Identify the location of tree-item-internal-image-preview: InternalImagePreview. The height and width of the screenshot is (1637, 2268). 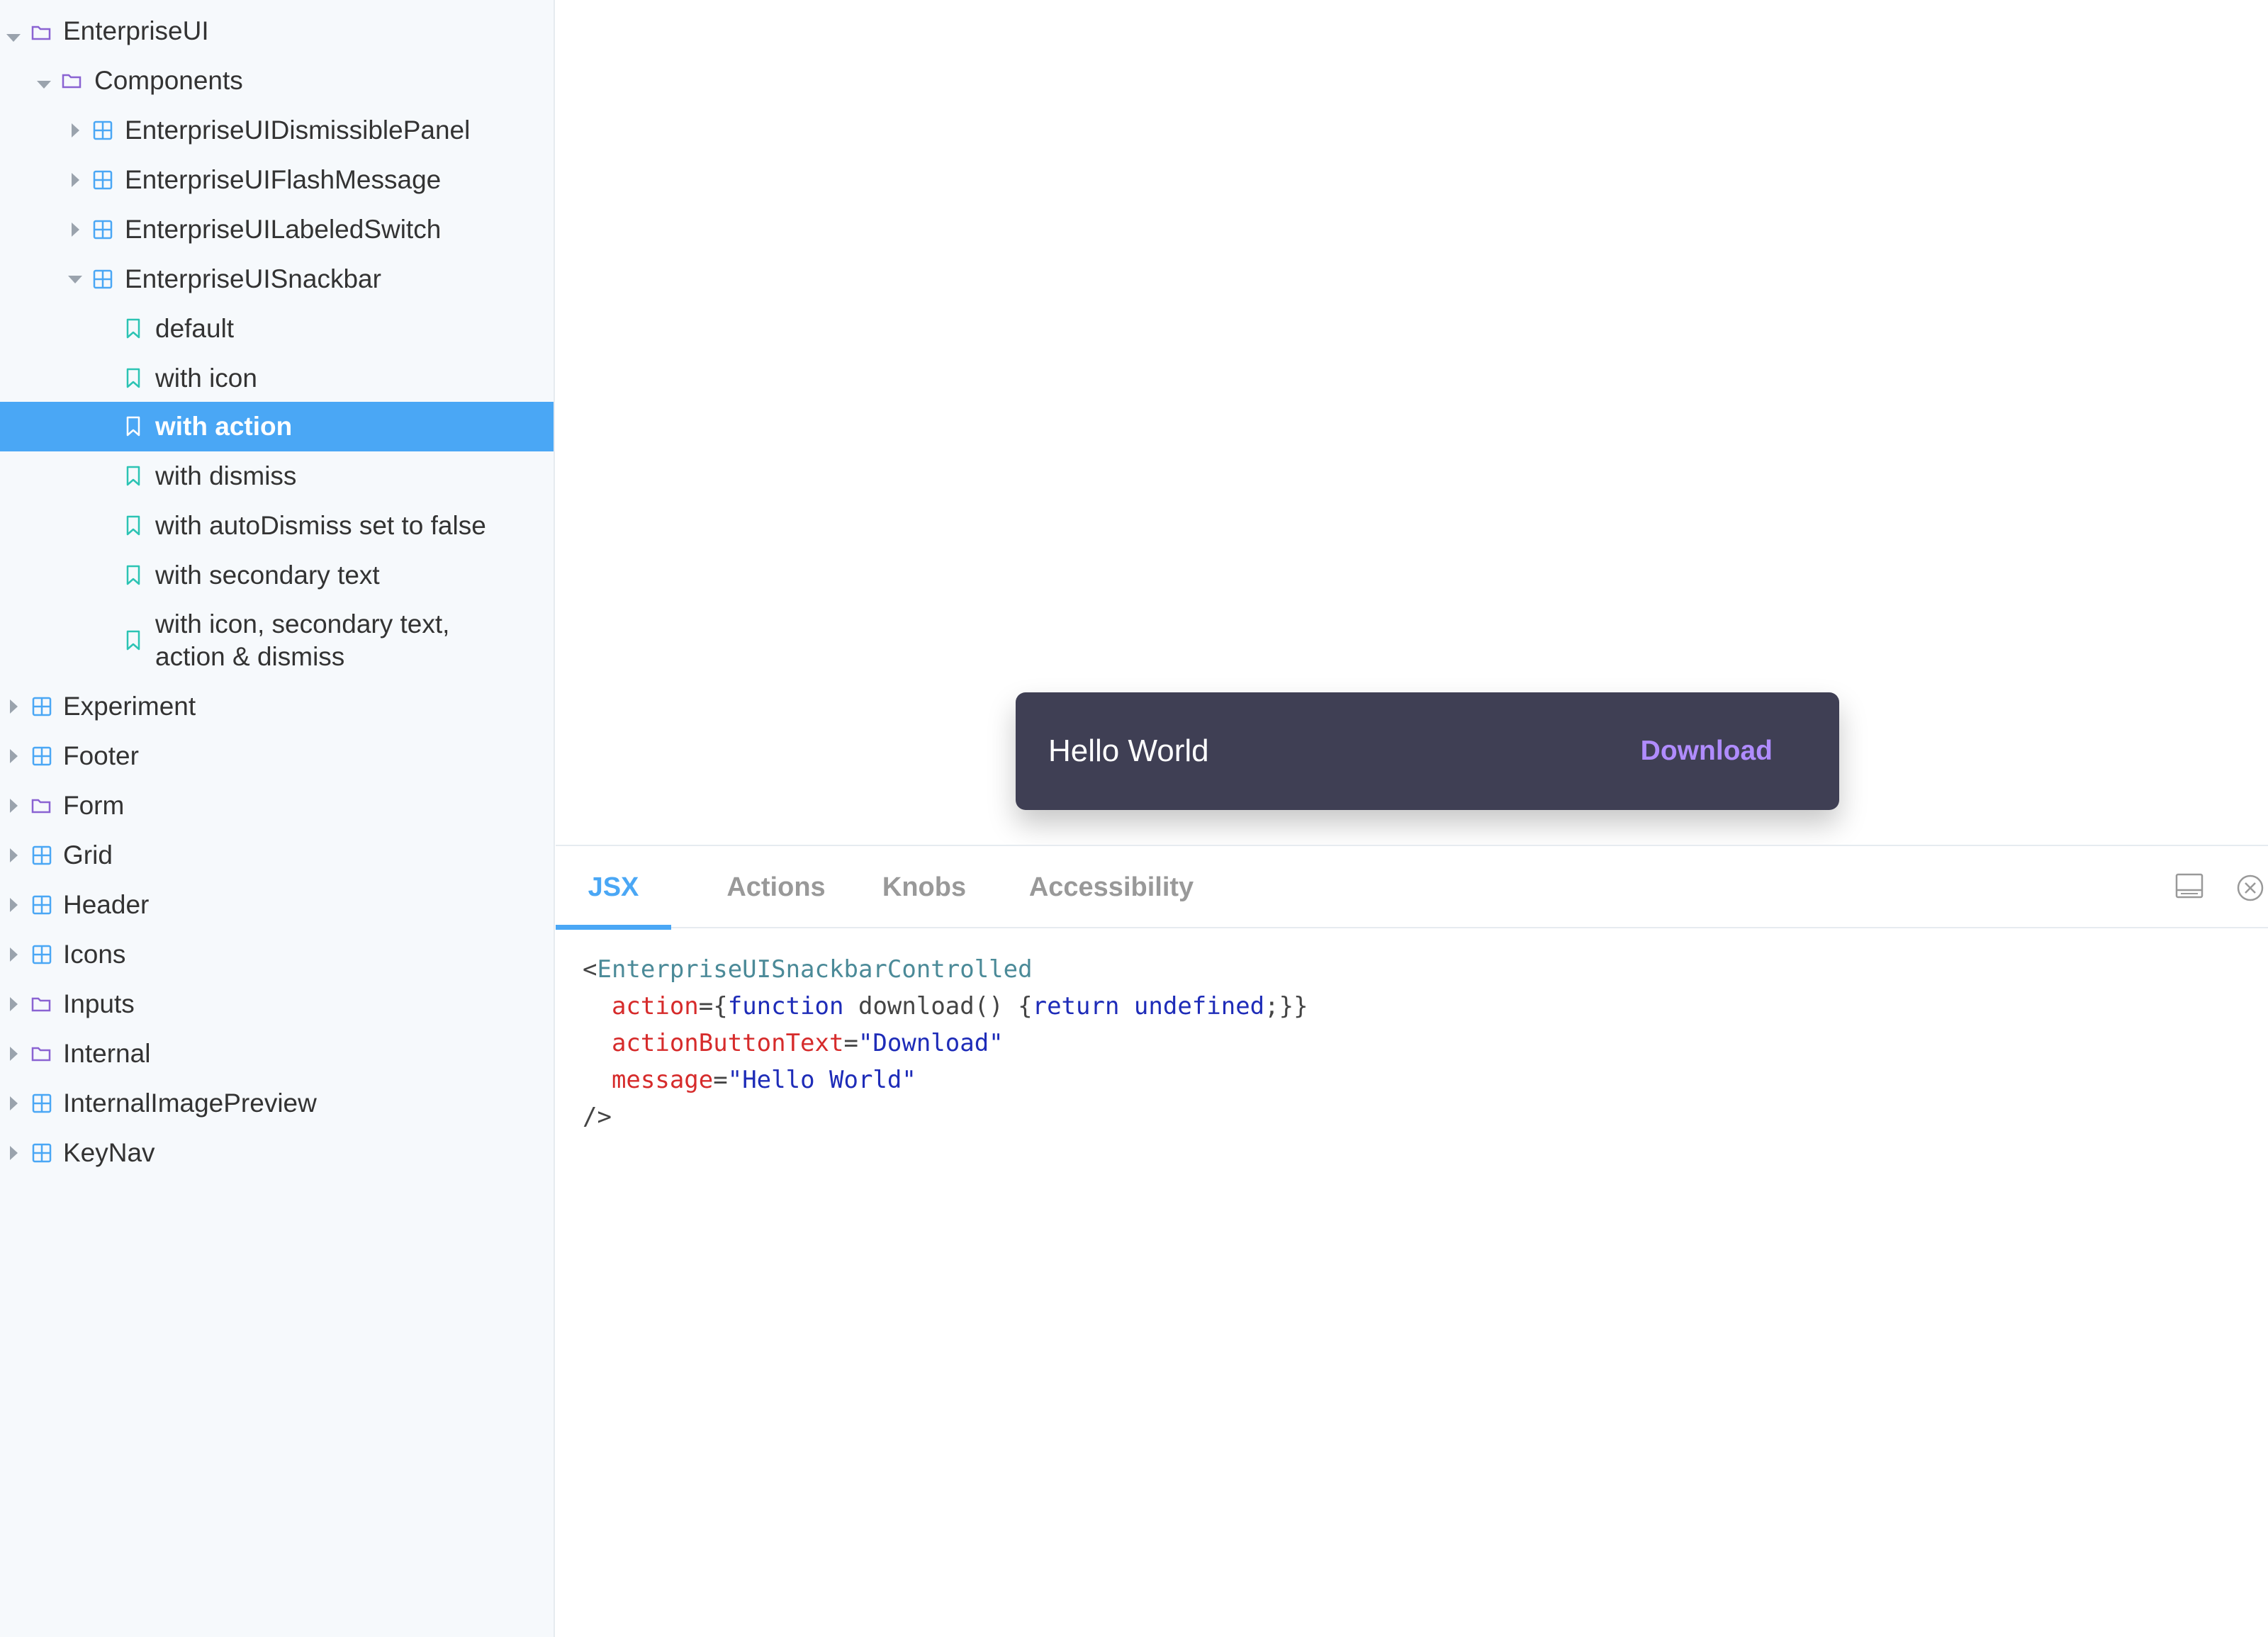
(277, 1103).